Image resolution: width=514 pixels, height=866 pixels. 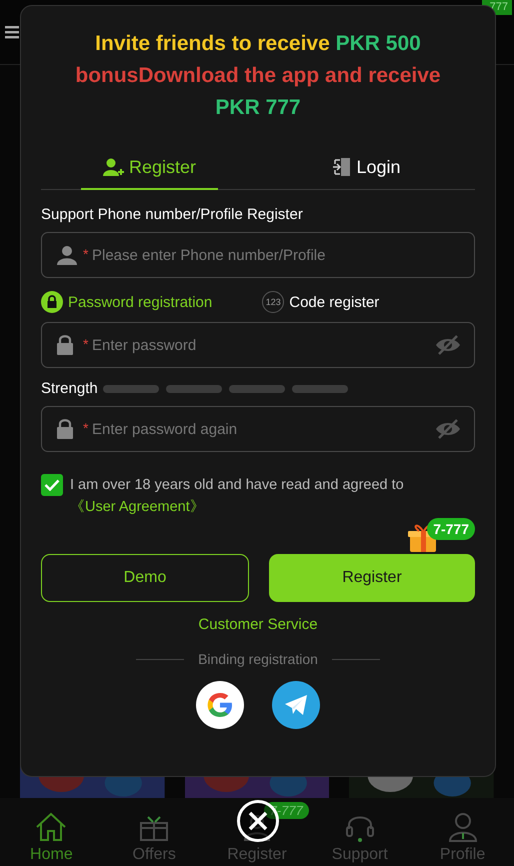 What do you see at coordinates (51, 832) in the screenshot?
I see `nav-tab: Home` at bounding box center [51, 832].